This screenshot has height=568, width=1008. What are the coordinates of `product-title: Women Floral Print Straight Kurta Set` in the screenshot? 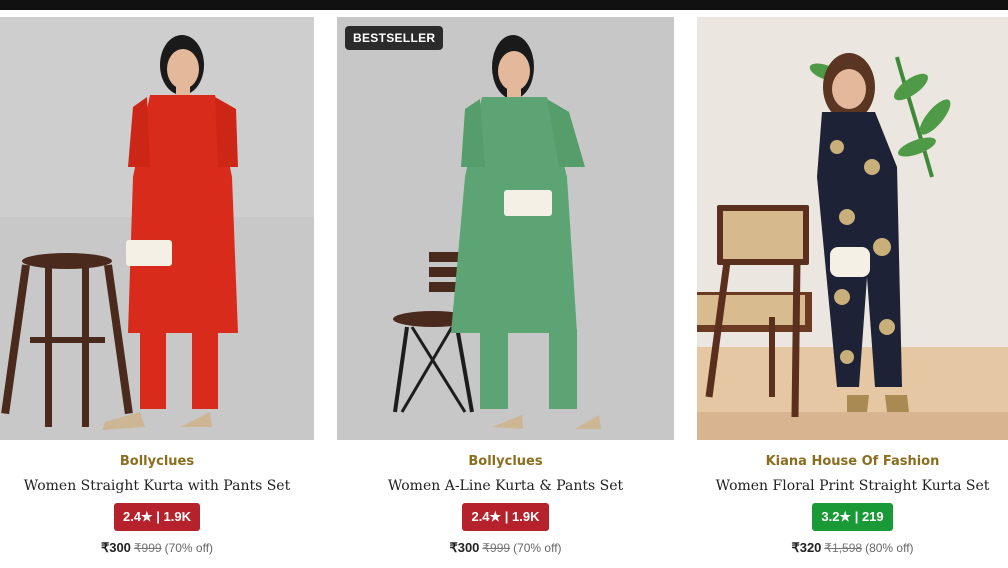 It's located at (852, 486).